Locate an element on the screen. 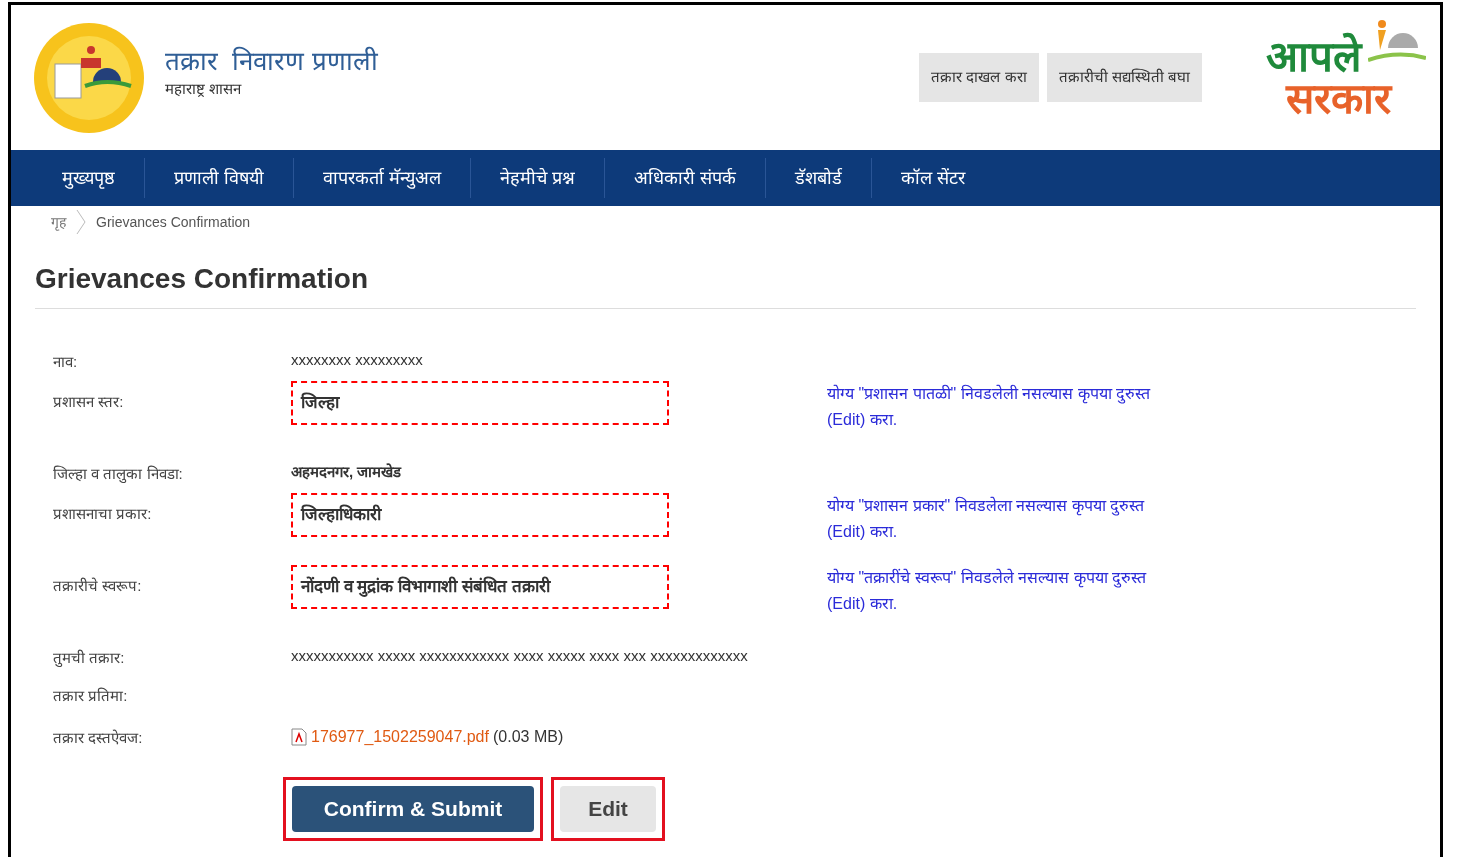  nav-link: मुख्यपृष्ठ is located at coordinates (88, 178).